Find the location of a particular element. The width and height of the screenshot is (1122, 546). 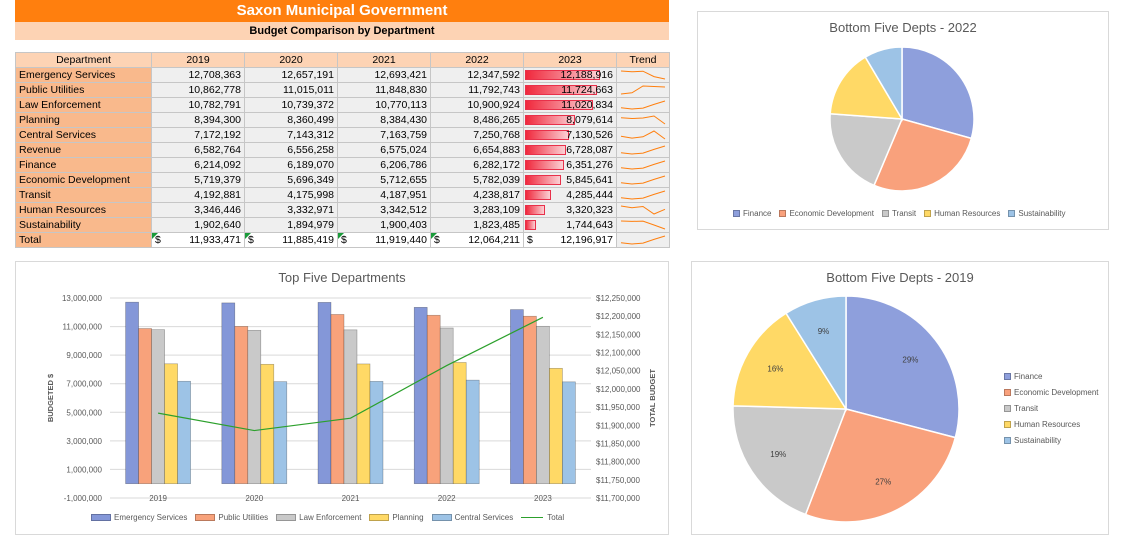

value-cell: 8,384,430 is located at coordinates (384, 120).